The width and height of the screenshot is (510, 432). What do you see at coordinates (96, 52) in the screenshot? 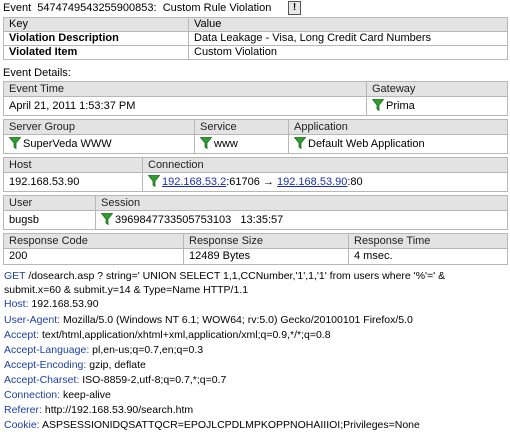
I see `violated-item-key: Violated Item` at bounding box center [96, 52].